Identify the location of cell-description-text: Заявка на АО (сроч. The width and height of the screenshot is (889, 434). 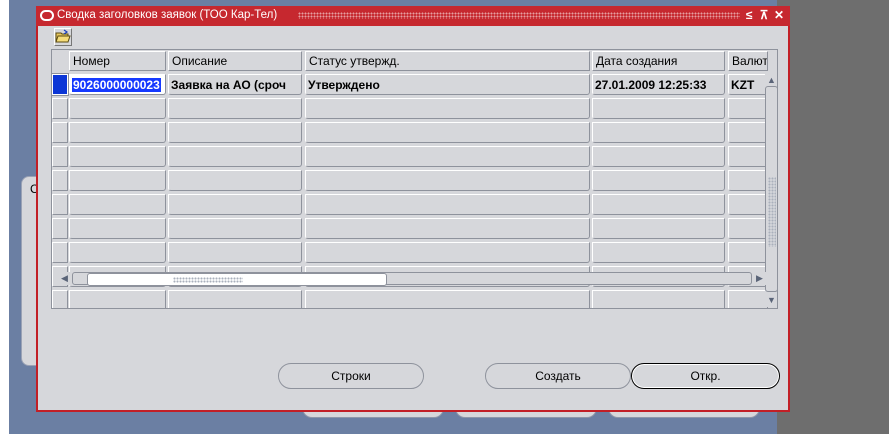
(229, 85).